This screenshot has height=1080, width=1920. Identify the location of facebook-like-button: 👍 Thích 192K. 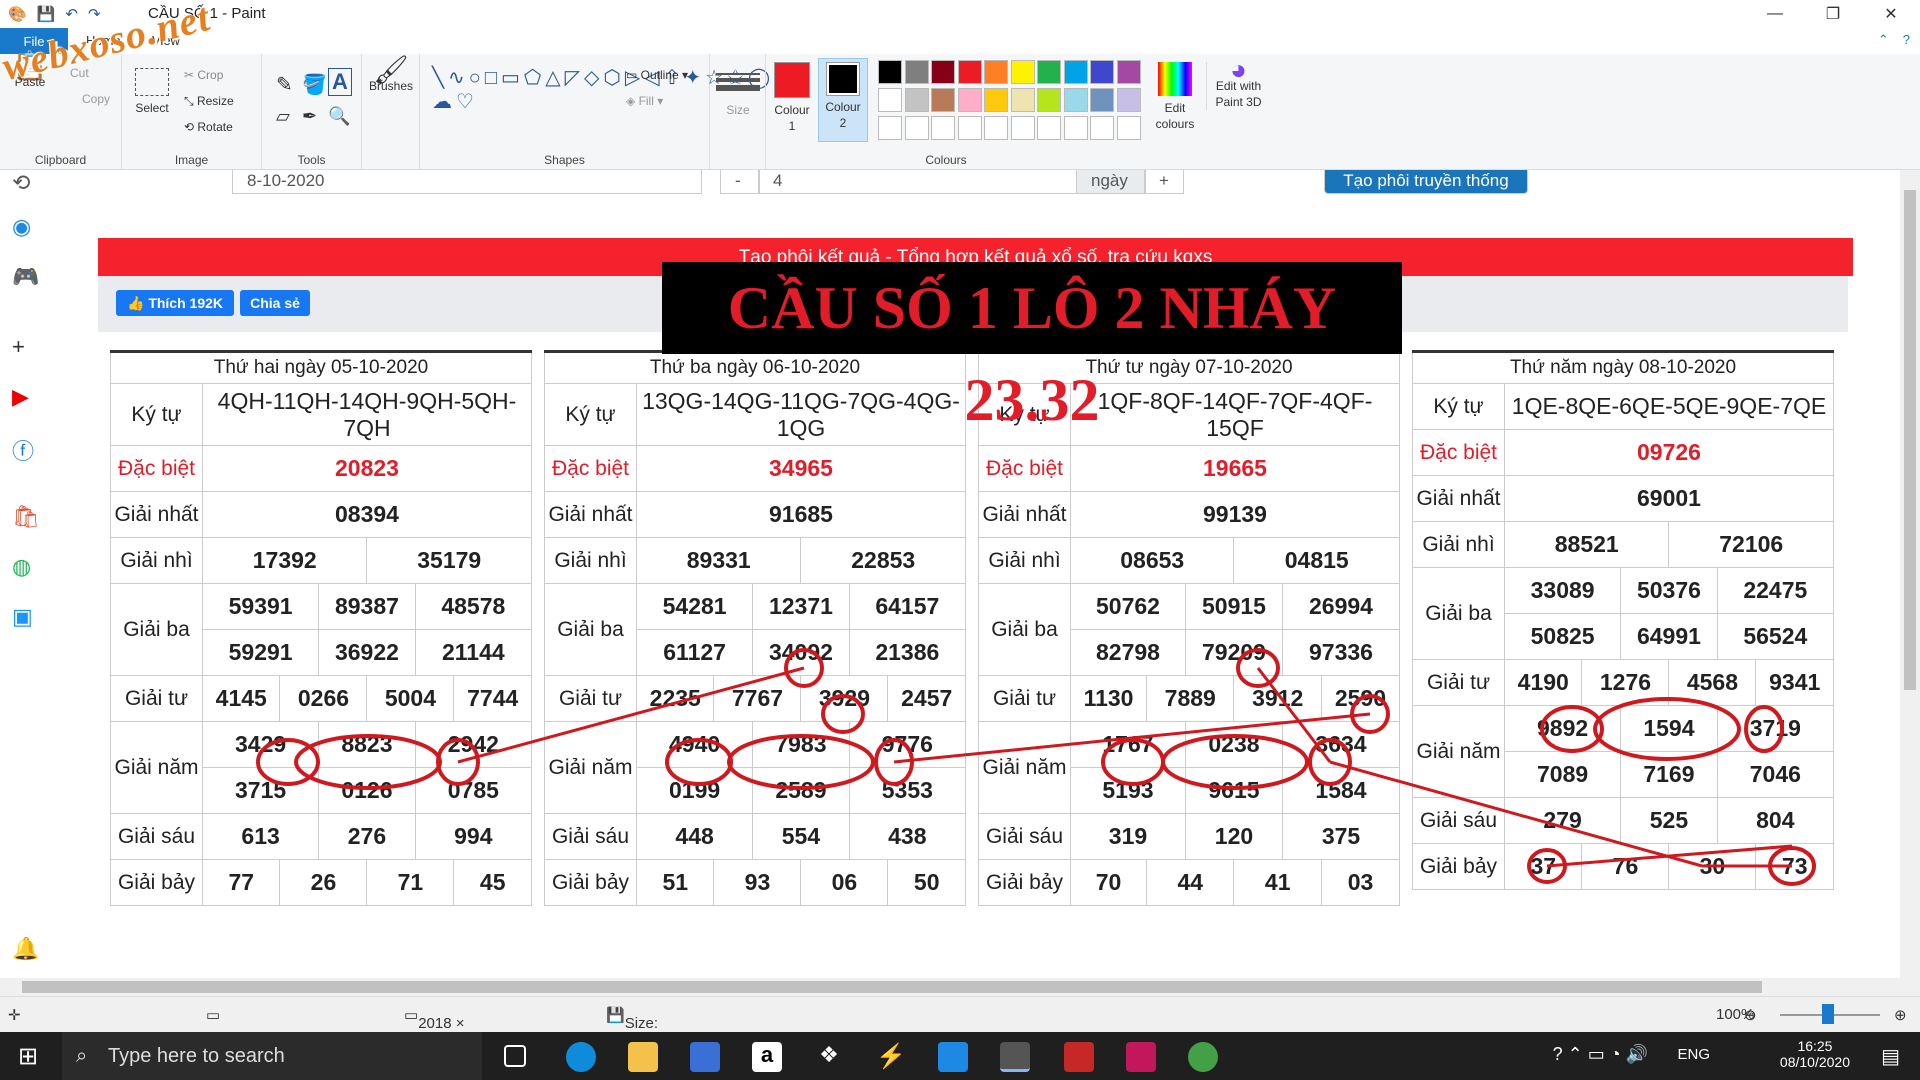
(175, 303).